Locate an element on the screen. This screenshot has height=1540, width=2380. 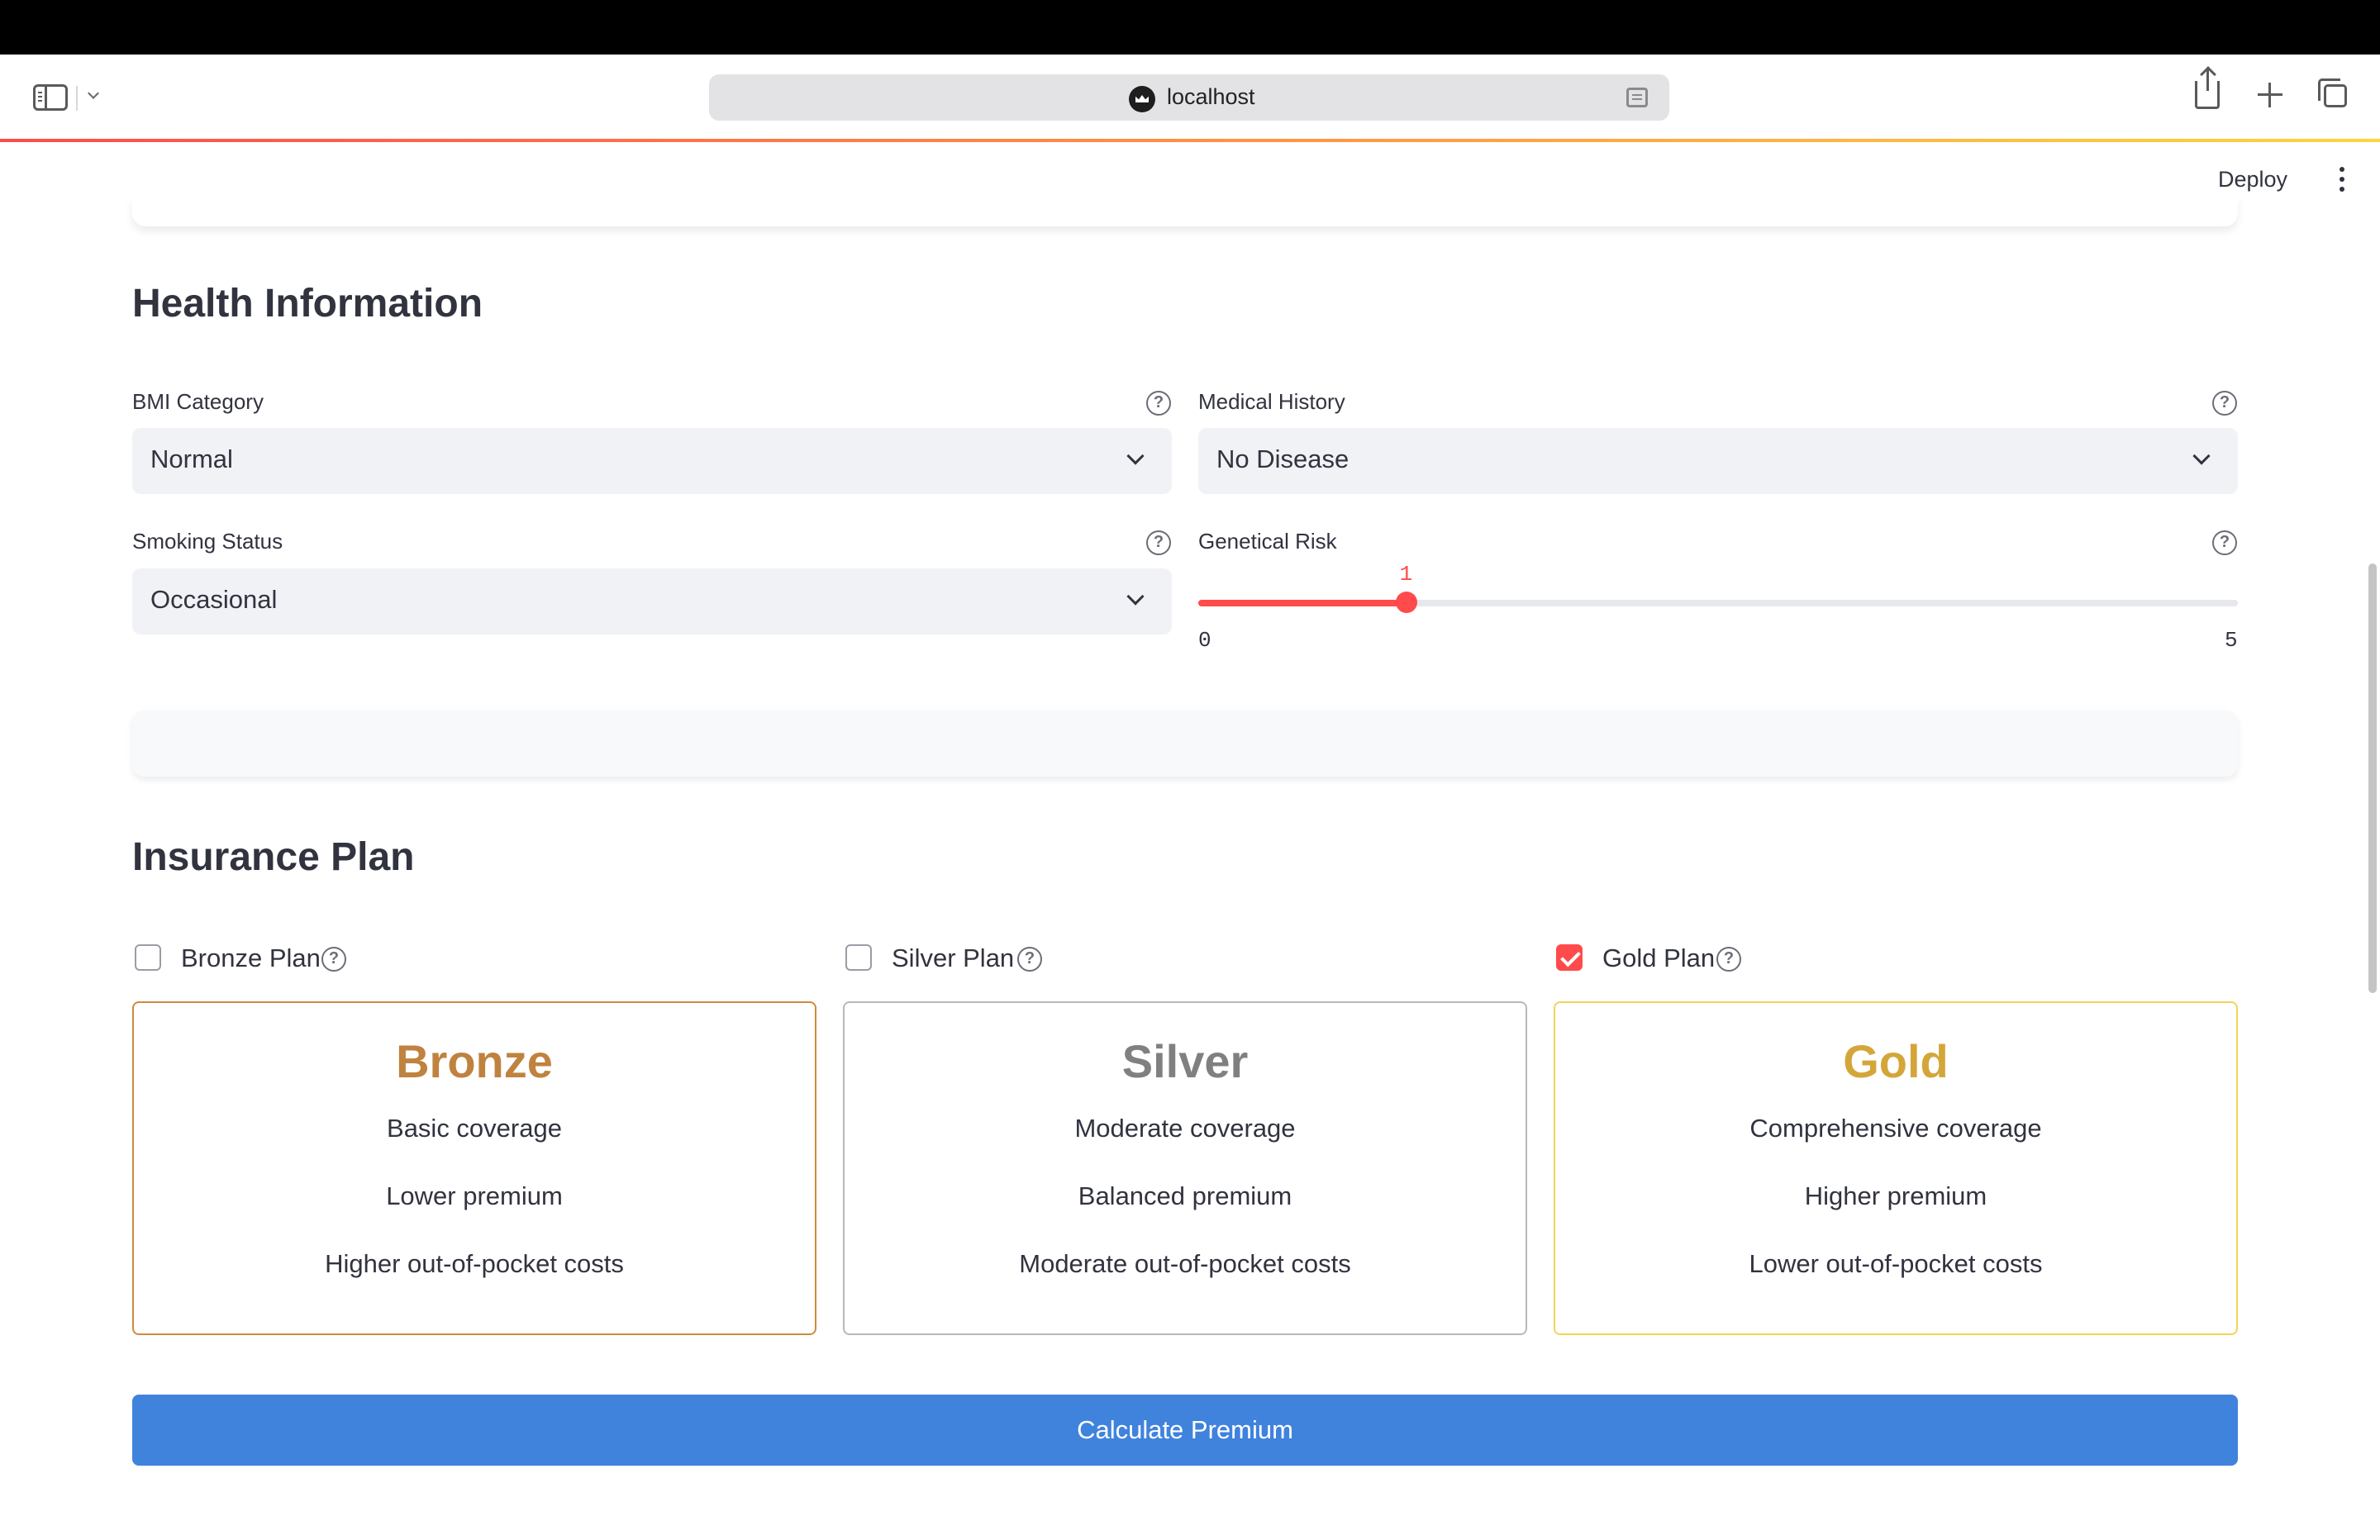
plan-name: Gold is located at coordinates (1896, 1061).